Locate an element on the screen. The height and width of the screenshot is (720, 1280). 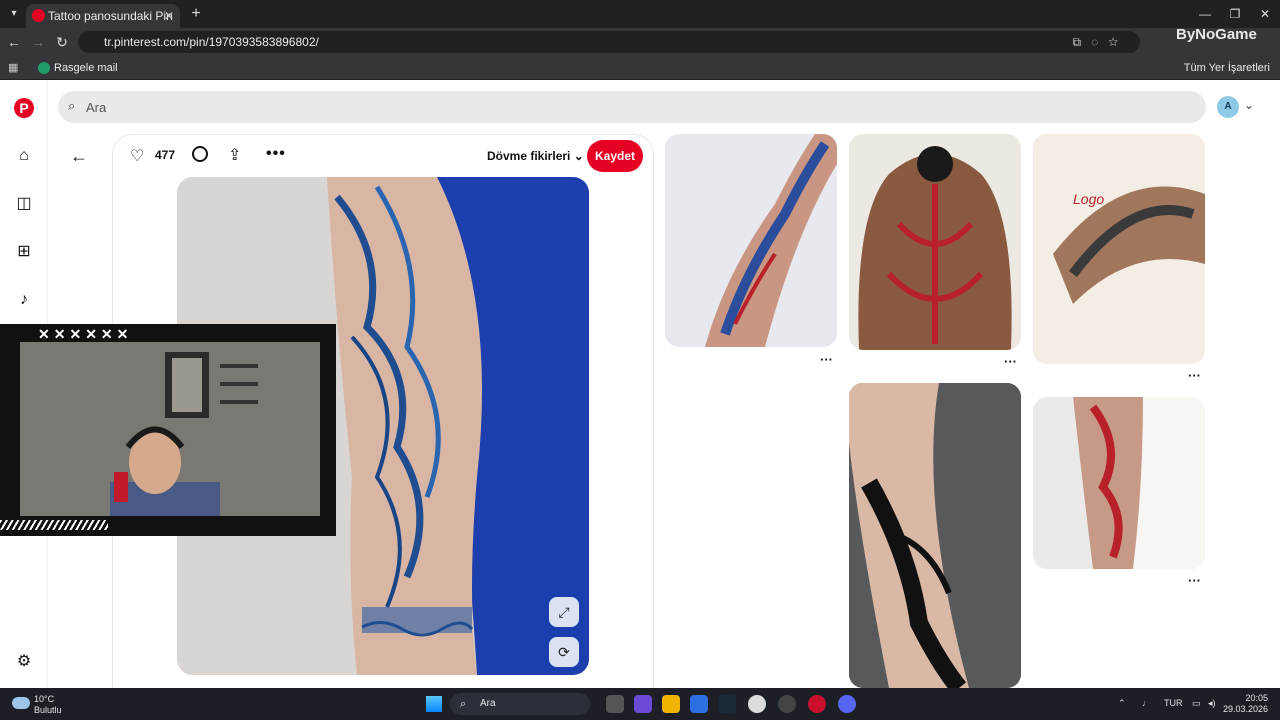
volume-icon: ◂) is located at coordinates (1212, 703).